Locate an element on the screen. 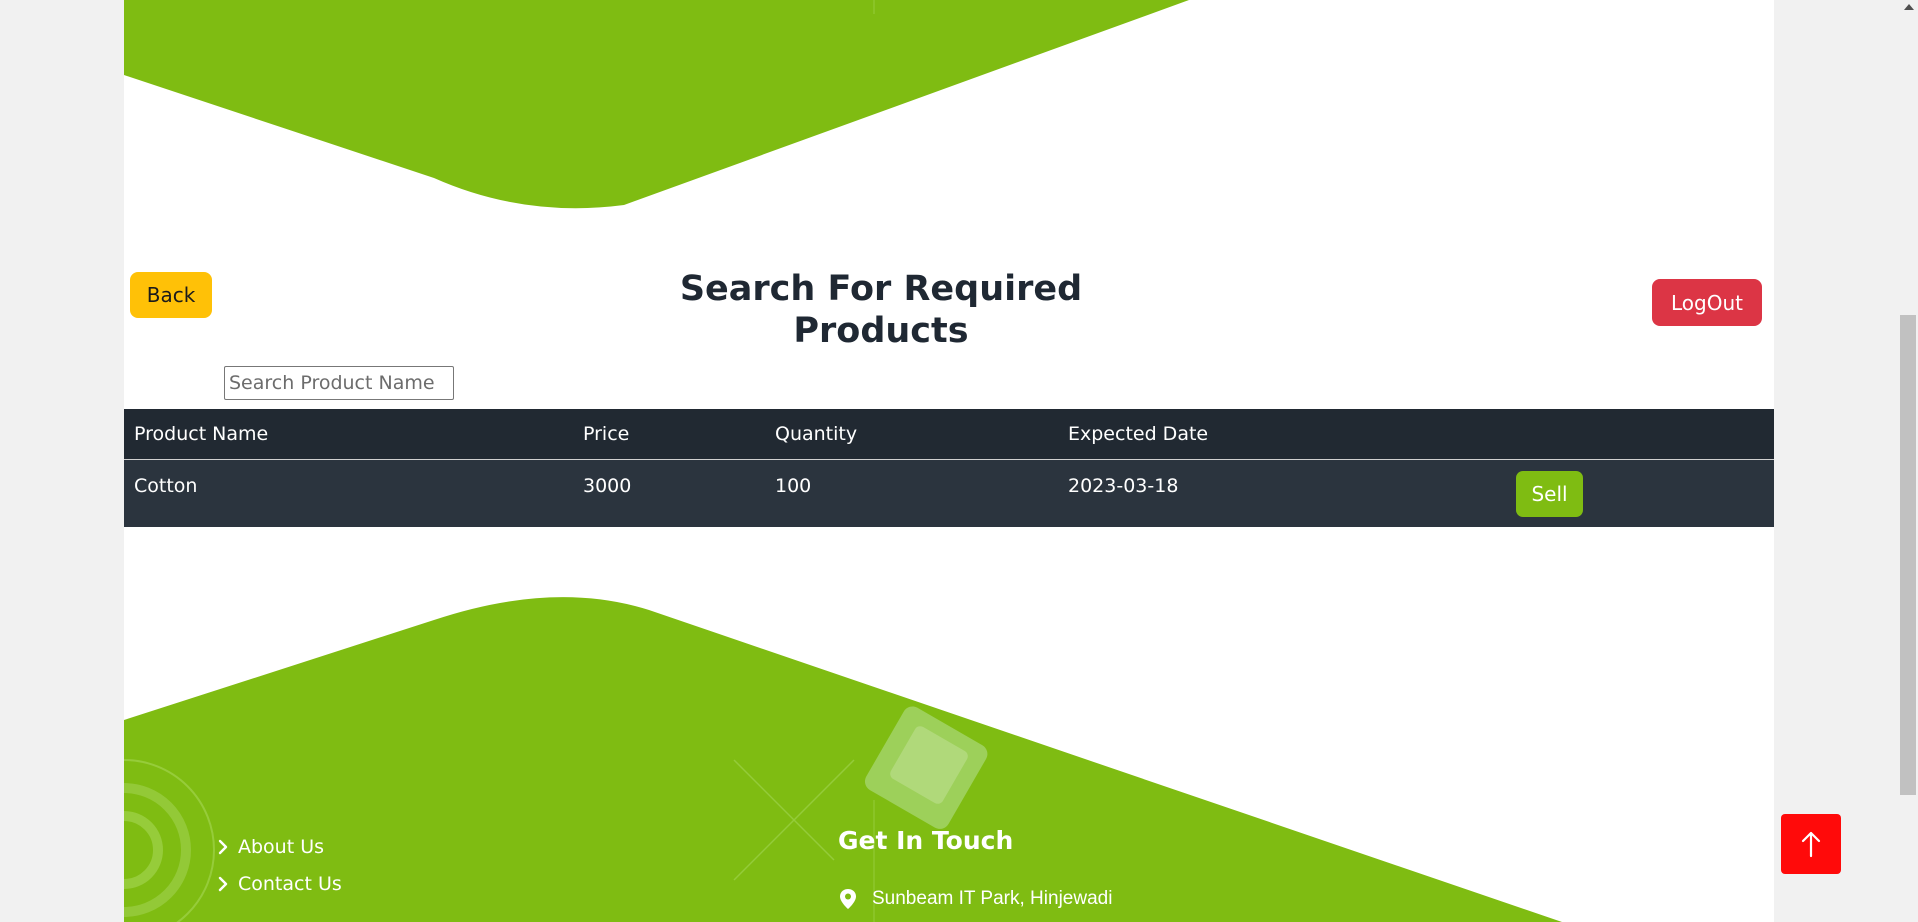 The height and width of the screenshot is (922, 1918). scroll-to-top-button is located at coordinates (1811, 844).